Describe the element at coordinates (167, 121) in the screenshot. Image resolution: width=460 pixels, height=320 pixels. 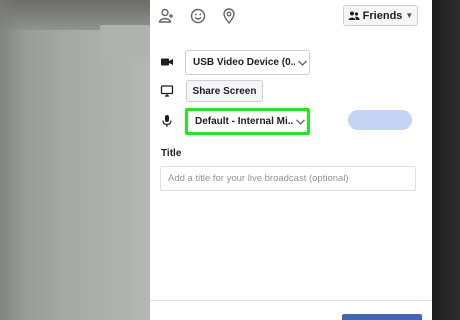
I see `microphone-icon` at that location.